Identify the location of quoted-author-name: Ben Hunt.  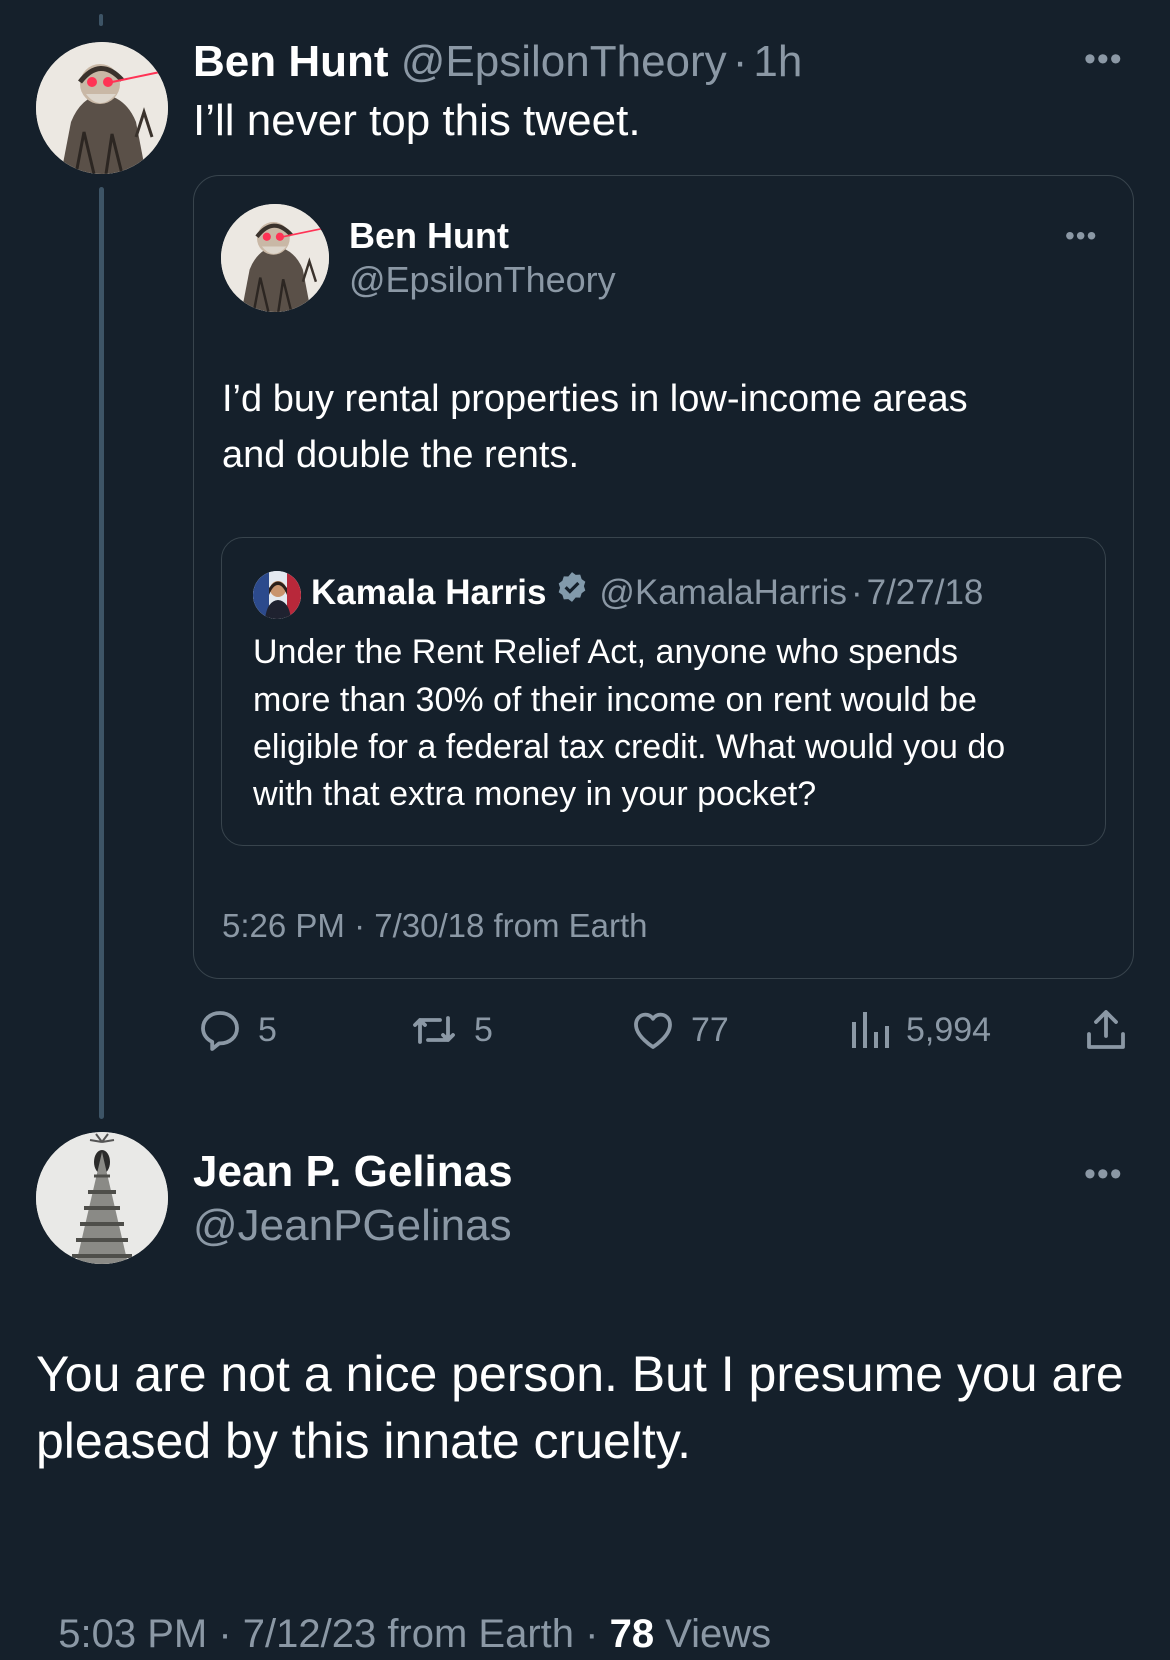
(429, 236).